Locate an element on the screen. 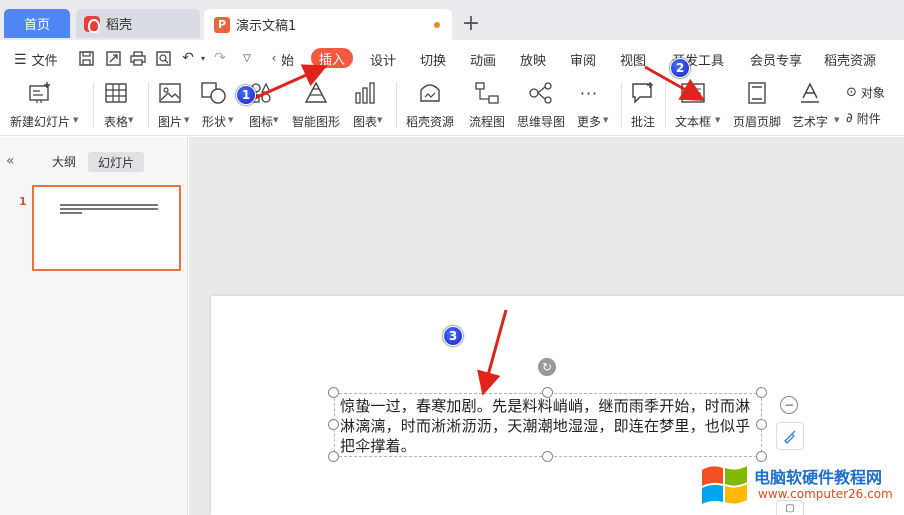  menu-slideshow: 放映 is located at coordinates (533, 59).